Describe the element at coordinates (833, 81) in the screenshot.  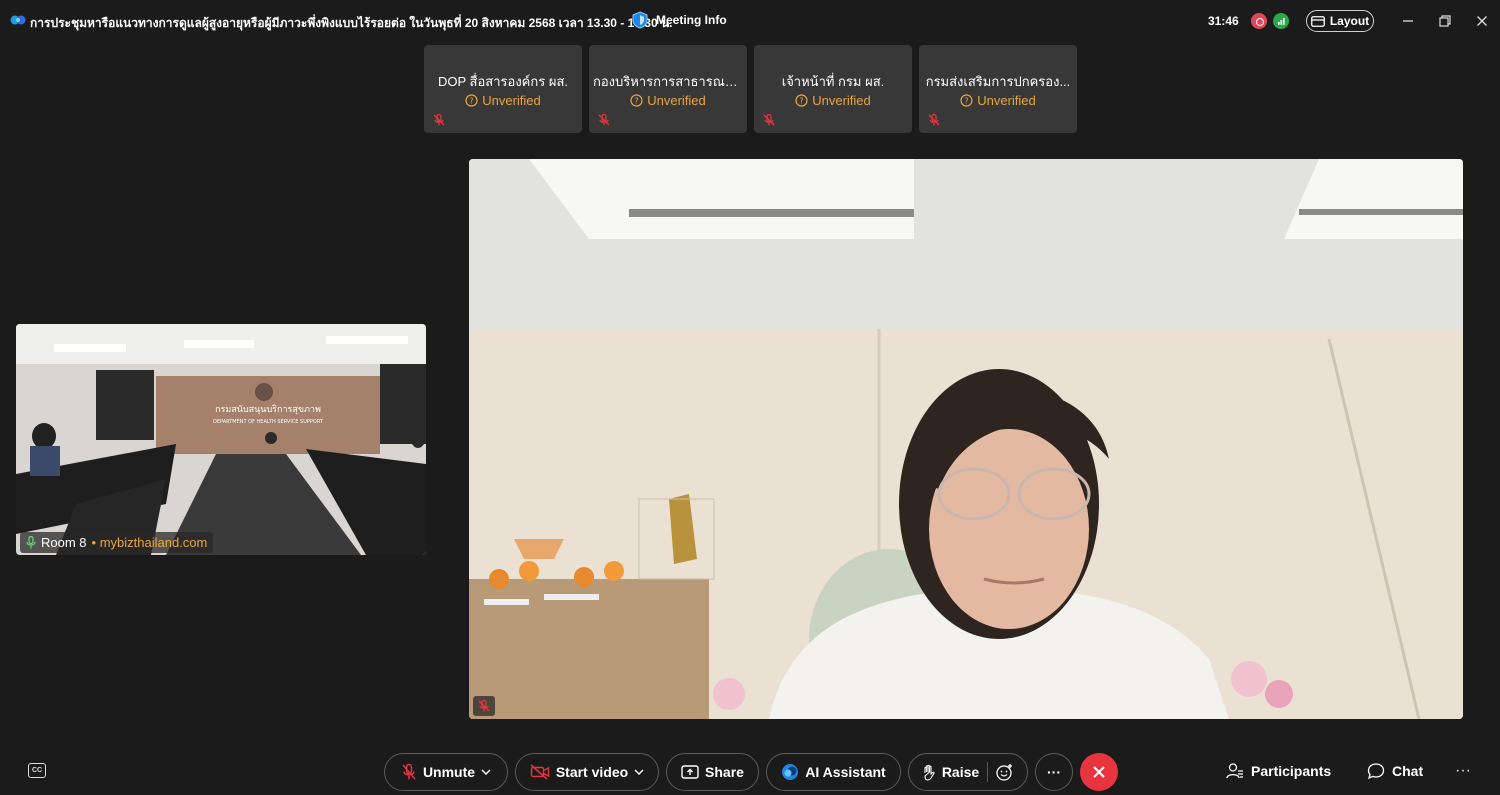
I see `participant-name: เจ้าหน้าที่ กรม ผส.` at that location.